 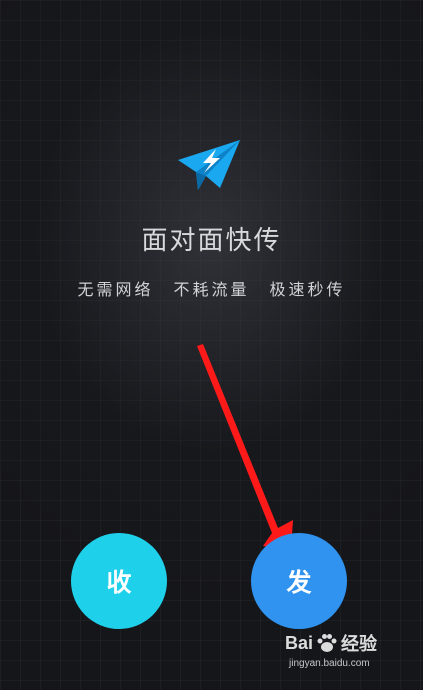 What do you see at coordinates (245, 447) in the screenshot?
I see `red-arrow-icon` at bounding box center [245, 447].